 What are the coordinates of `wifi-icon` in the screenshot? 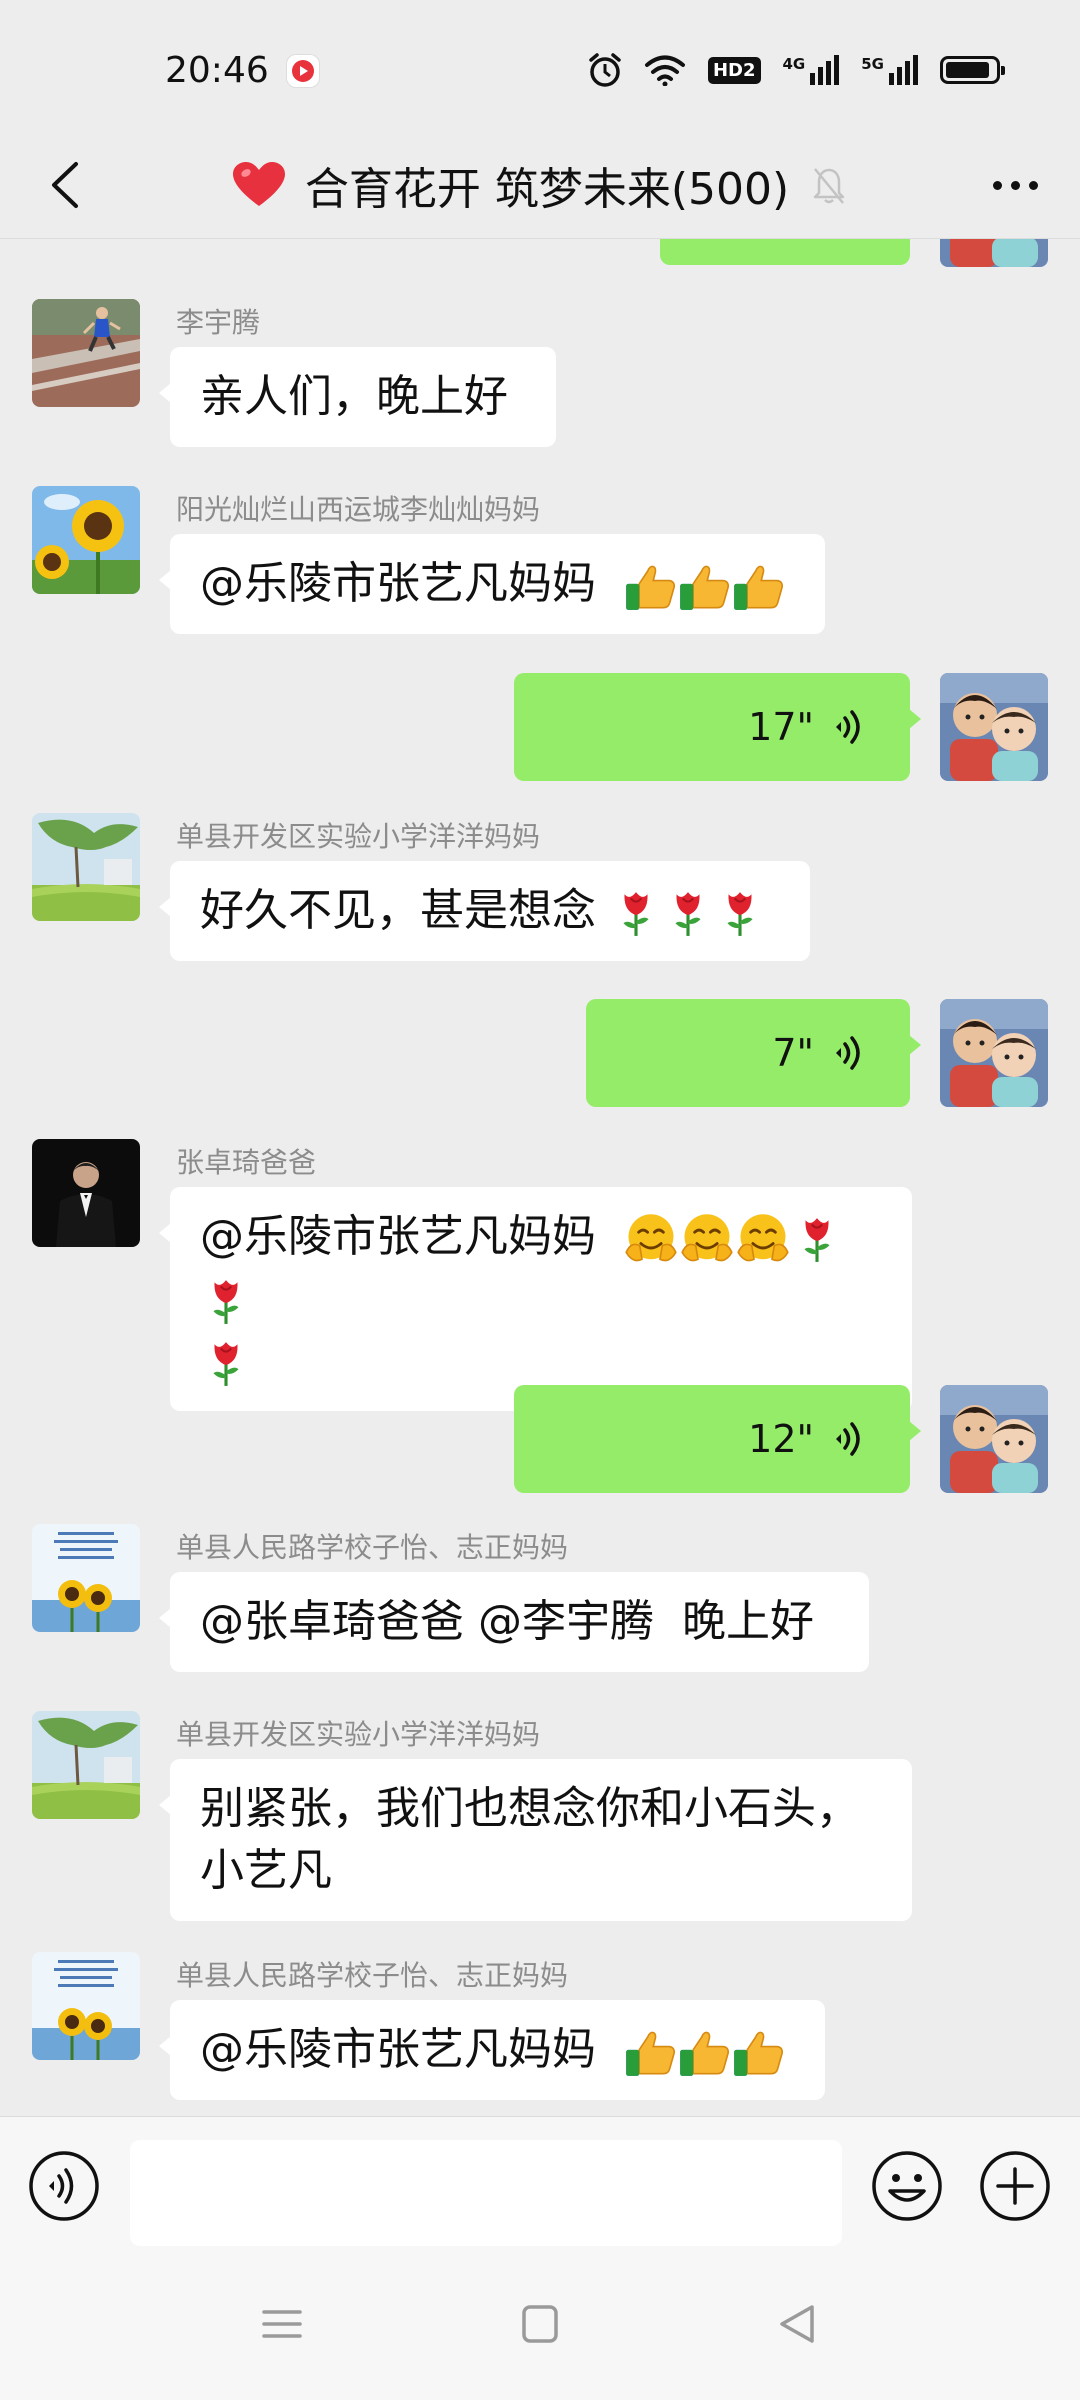 It's located at (664, 70).